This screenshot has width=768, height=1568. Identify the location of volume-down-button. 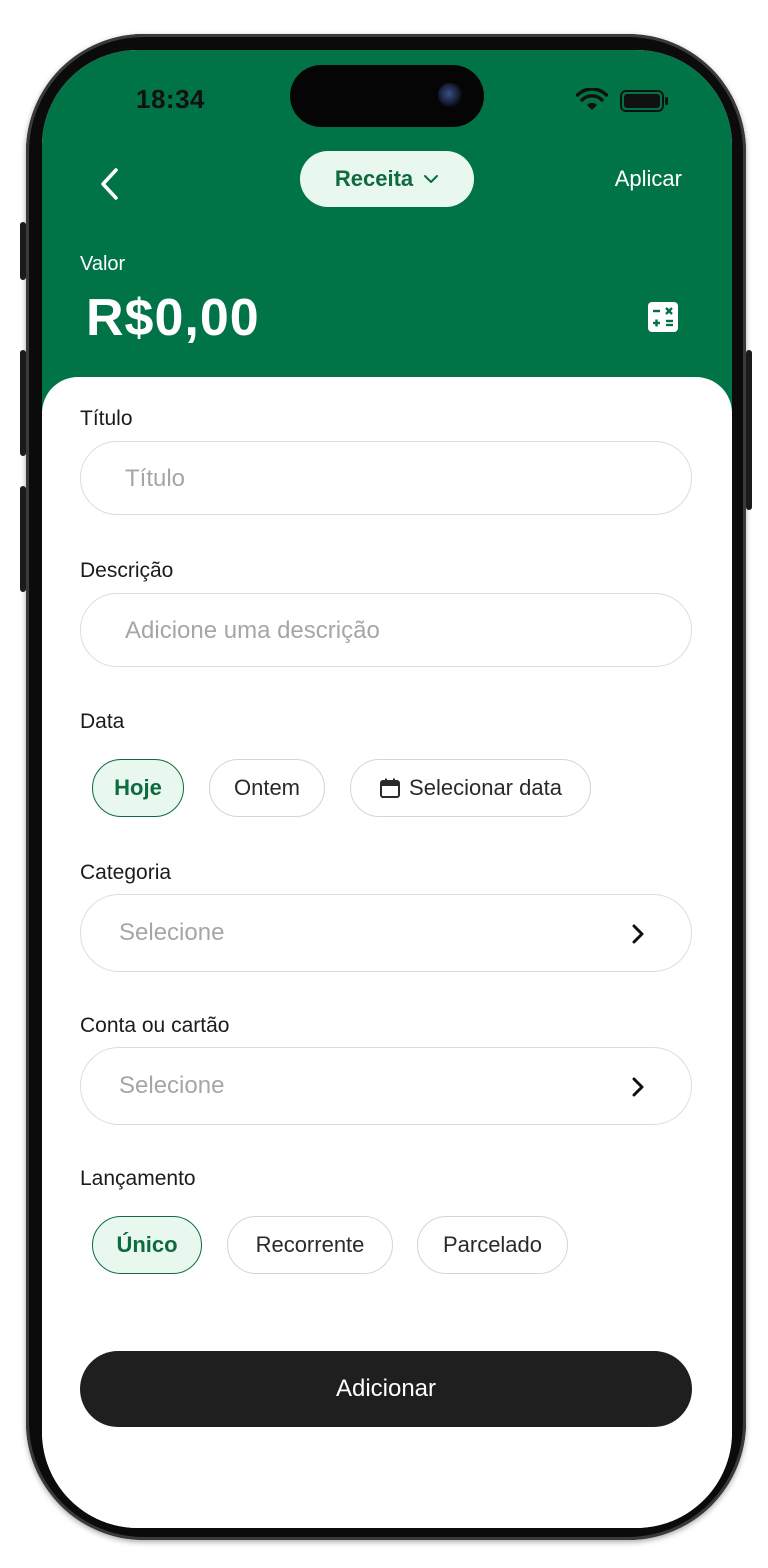
(23, 539).